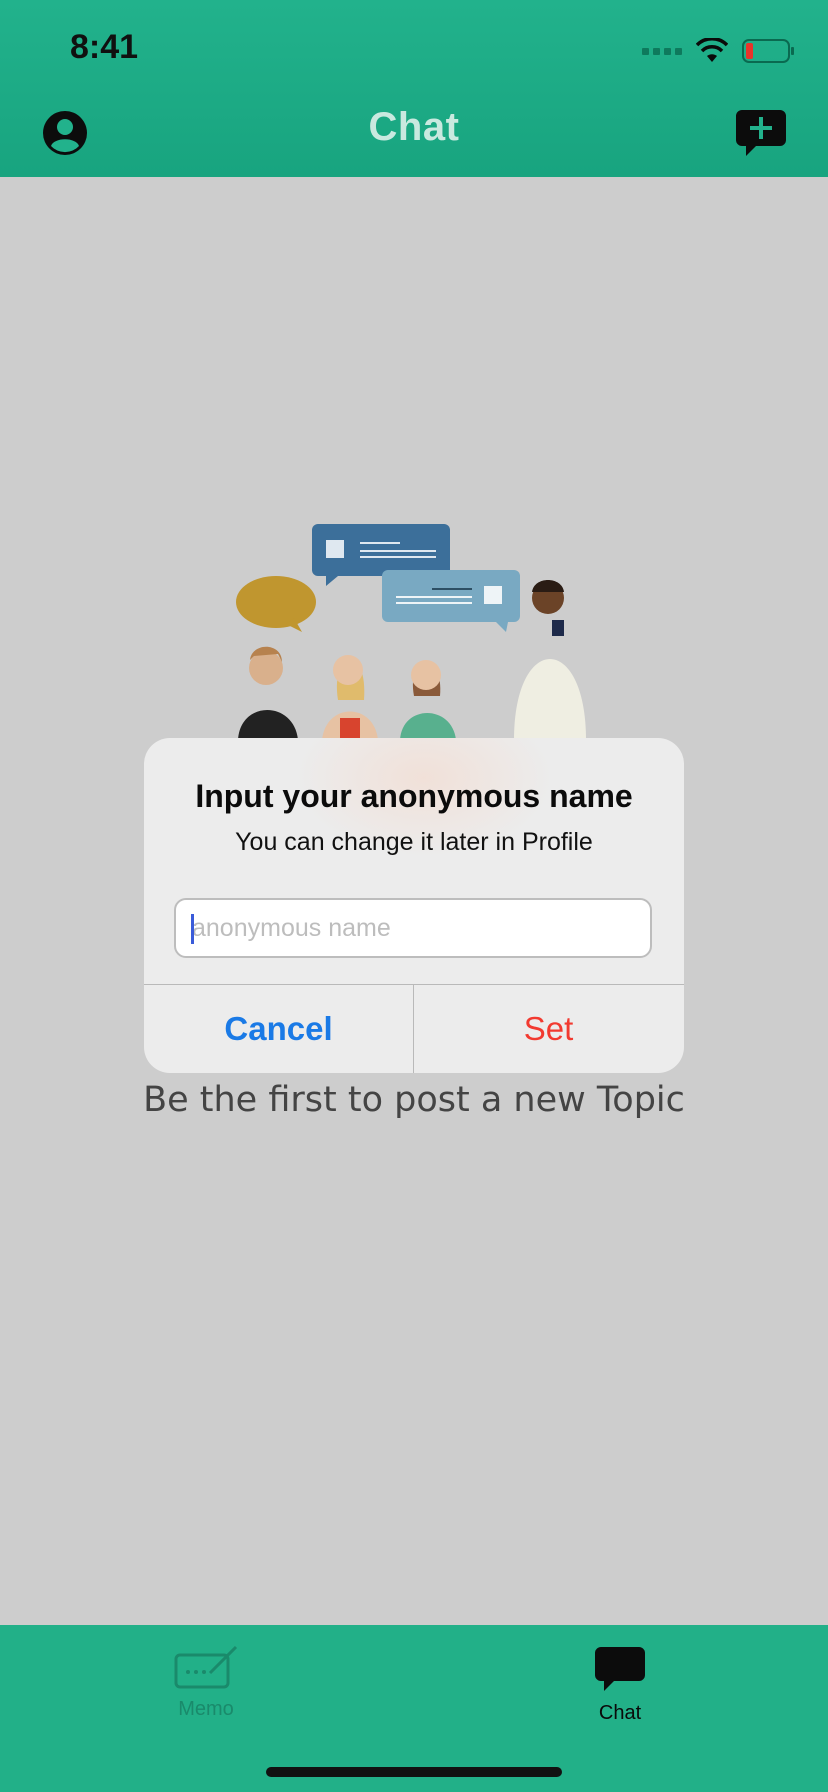 This screenshot has width=828, height=1792. Describe the element at coordinates (768, 51) in the screenshot. I see `battery-icon` at that location.